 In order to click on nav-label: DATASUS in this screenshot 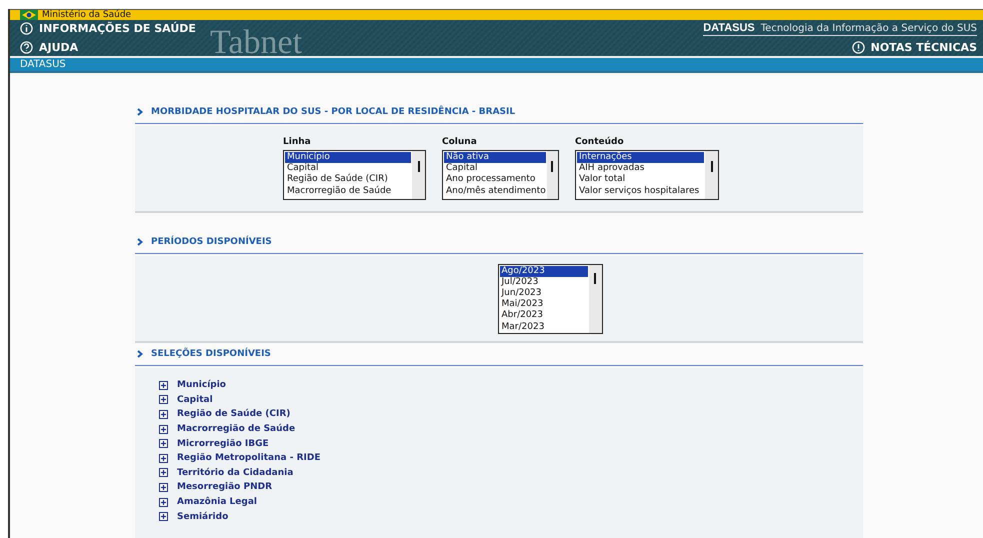, I will do `click(43, 64)`.